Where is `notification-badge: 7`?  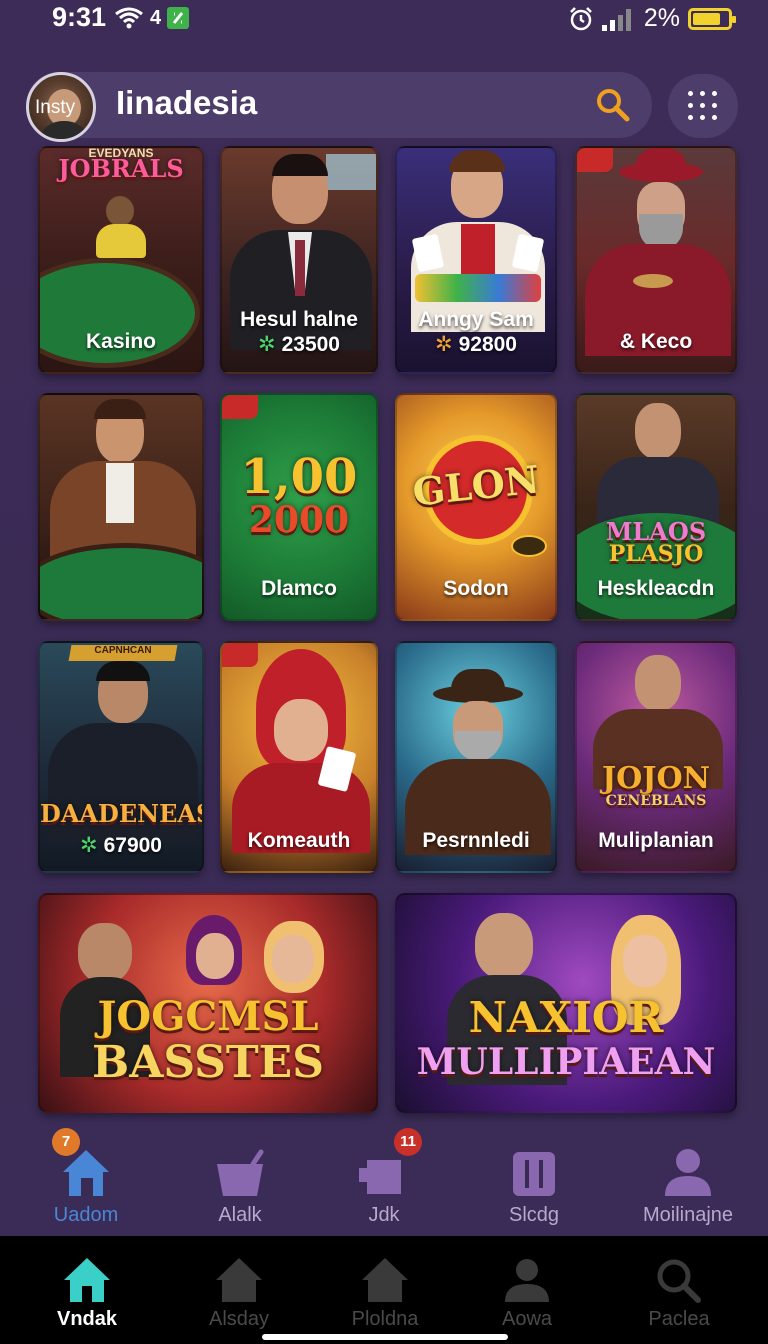 notification-badge: 7 is located at coordinates (66, 1142).